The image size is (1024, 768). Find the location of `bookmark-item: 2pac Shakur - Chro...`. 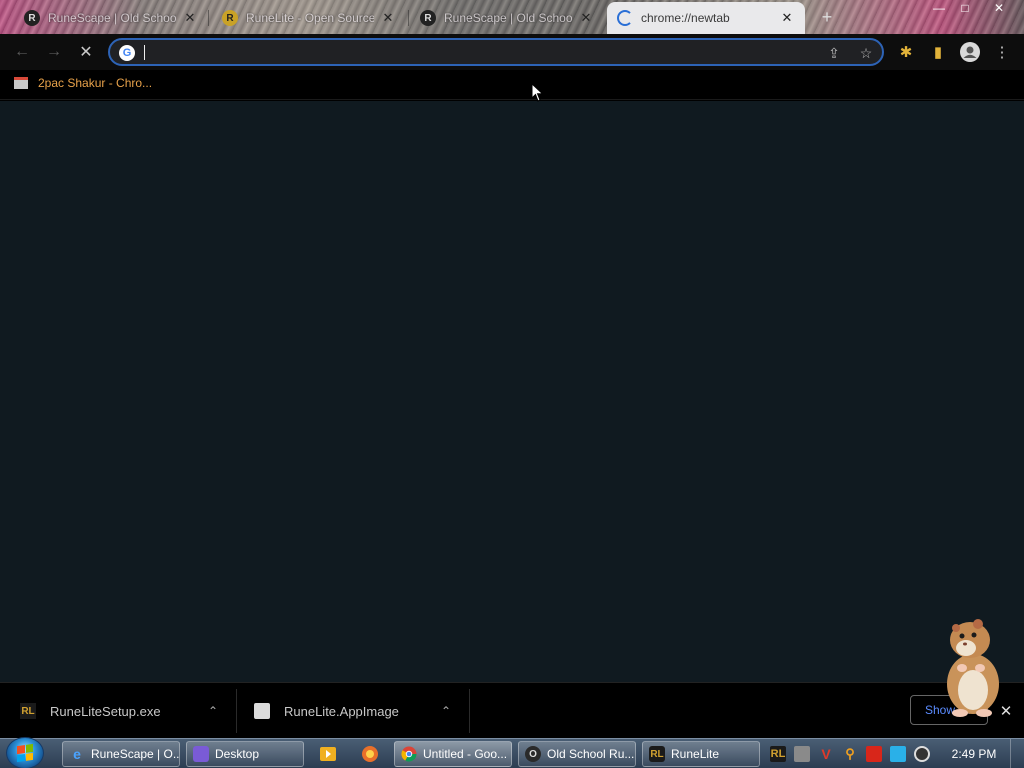

bookmark-item: 2pac Shakur - Chro... is located at coordinates (83, 83).